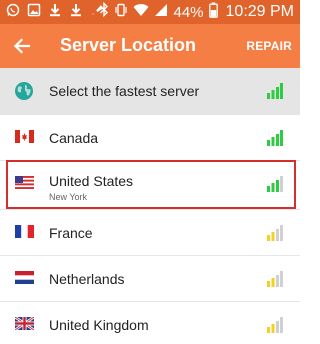 This screenshot has width=320, height=344. Describe the element at coordinates (150, 323) in the screenshot. I see `list-item-united-kingdom: United Kingdom` at that location.